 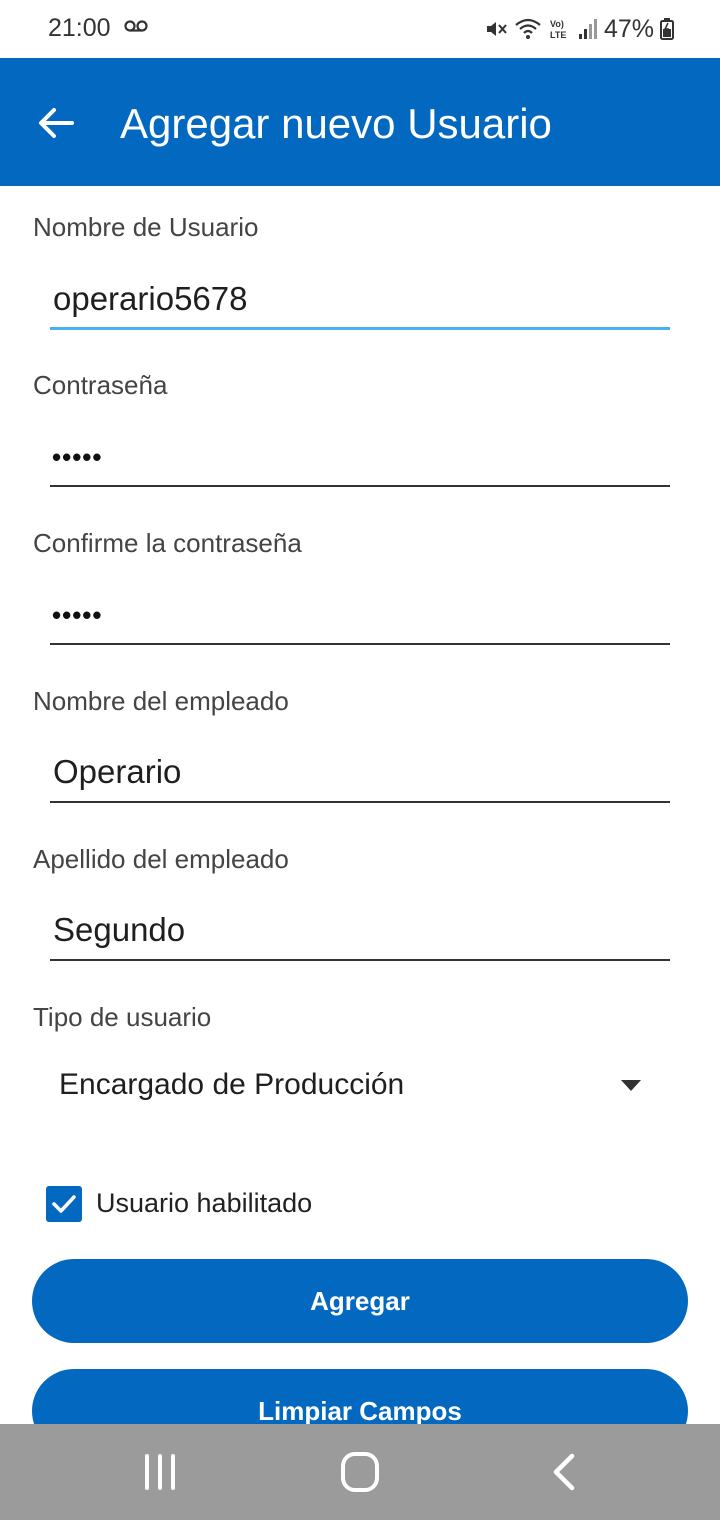 I want to click on system-nav-bar, so click(x=360, y=1472).